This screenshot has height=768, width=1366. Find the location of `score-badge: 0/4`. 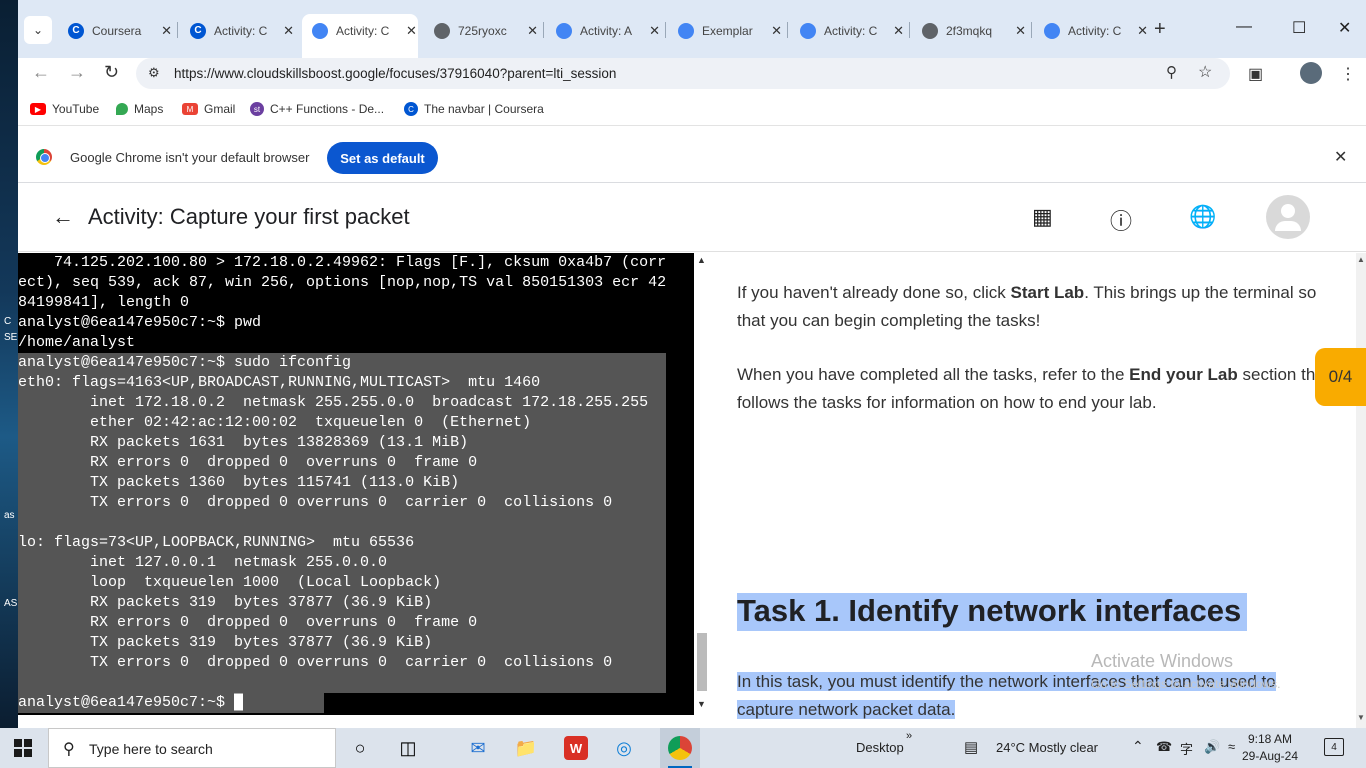

score-badge: 0/4 is located at coordinates (1340, 377).